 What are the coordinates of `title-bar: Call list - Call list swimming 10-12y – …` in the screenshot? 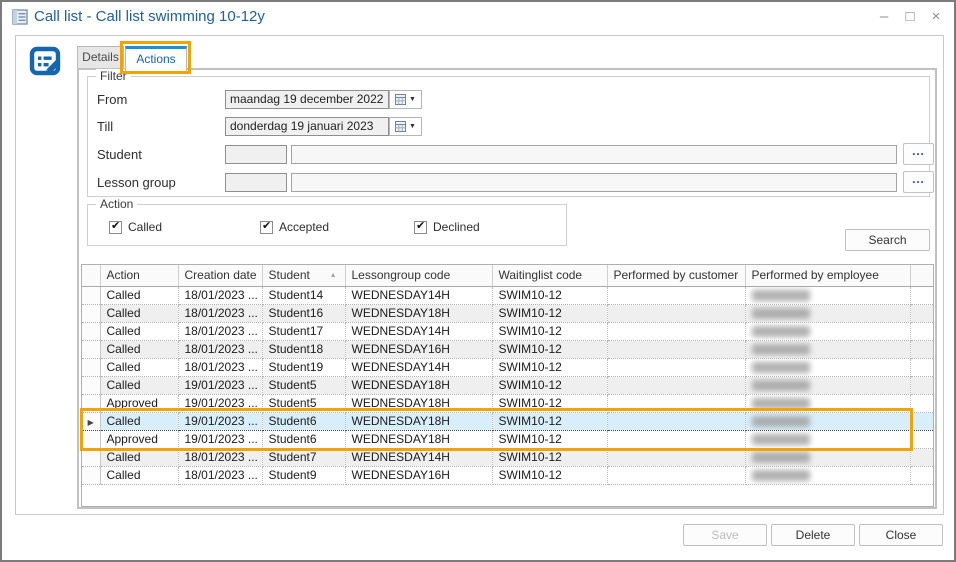 It's located at (478, 17).